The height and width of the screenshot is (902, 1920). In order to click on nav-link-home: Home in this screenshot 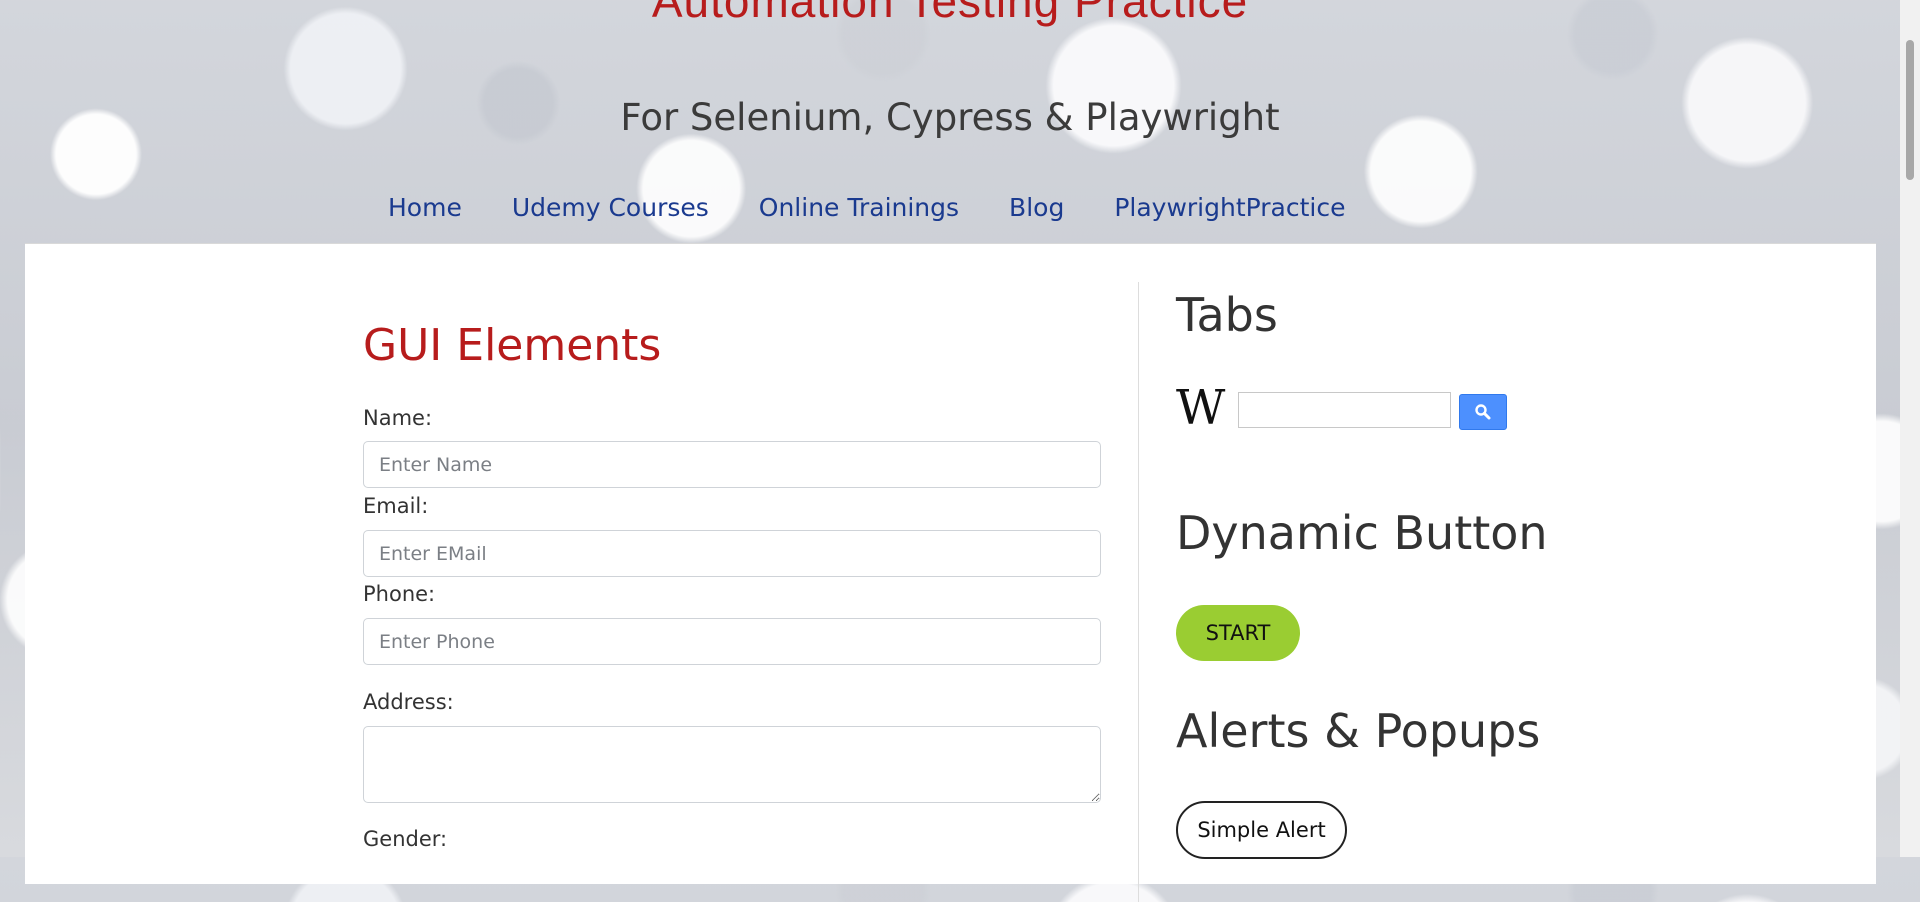, I will do `click(425, 207)`.